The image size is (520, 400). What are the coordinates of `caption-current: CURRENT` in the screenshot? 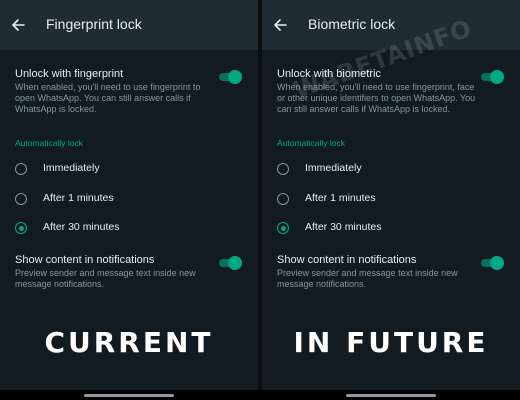 It's located at (129, 342).